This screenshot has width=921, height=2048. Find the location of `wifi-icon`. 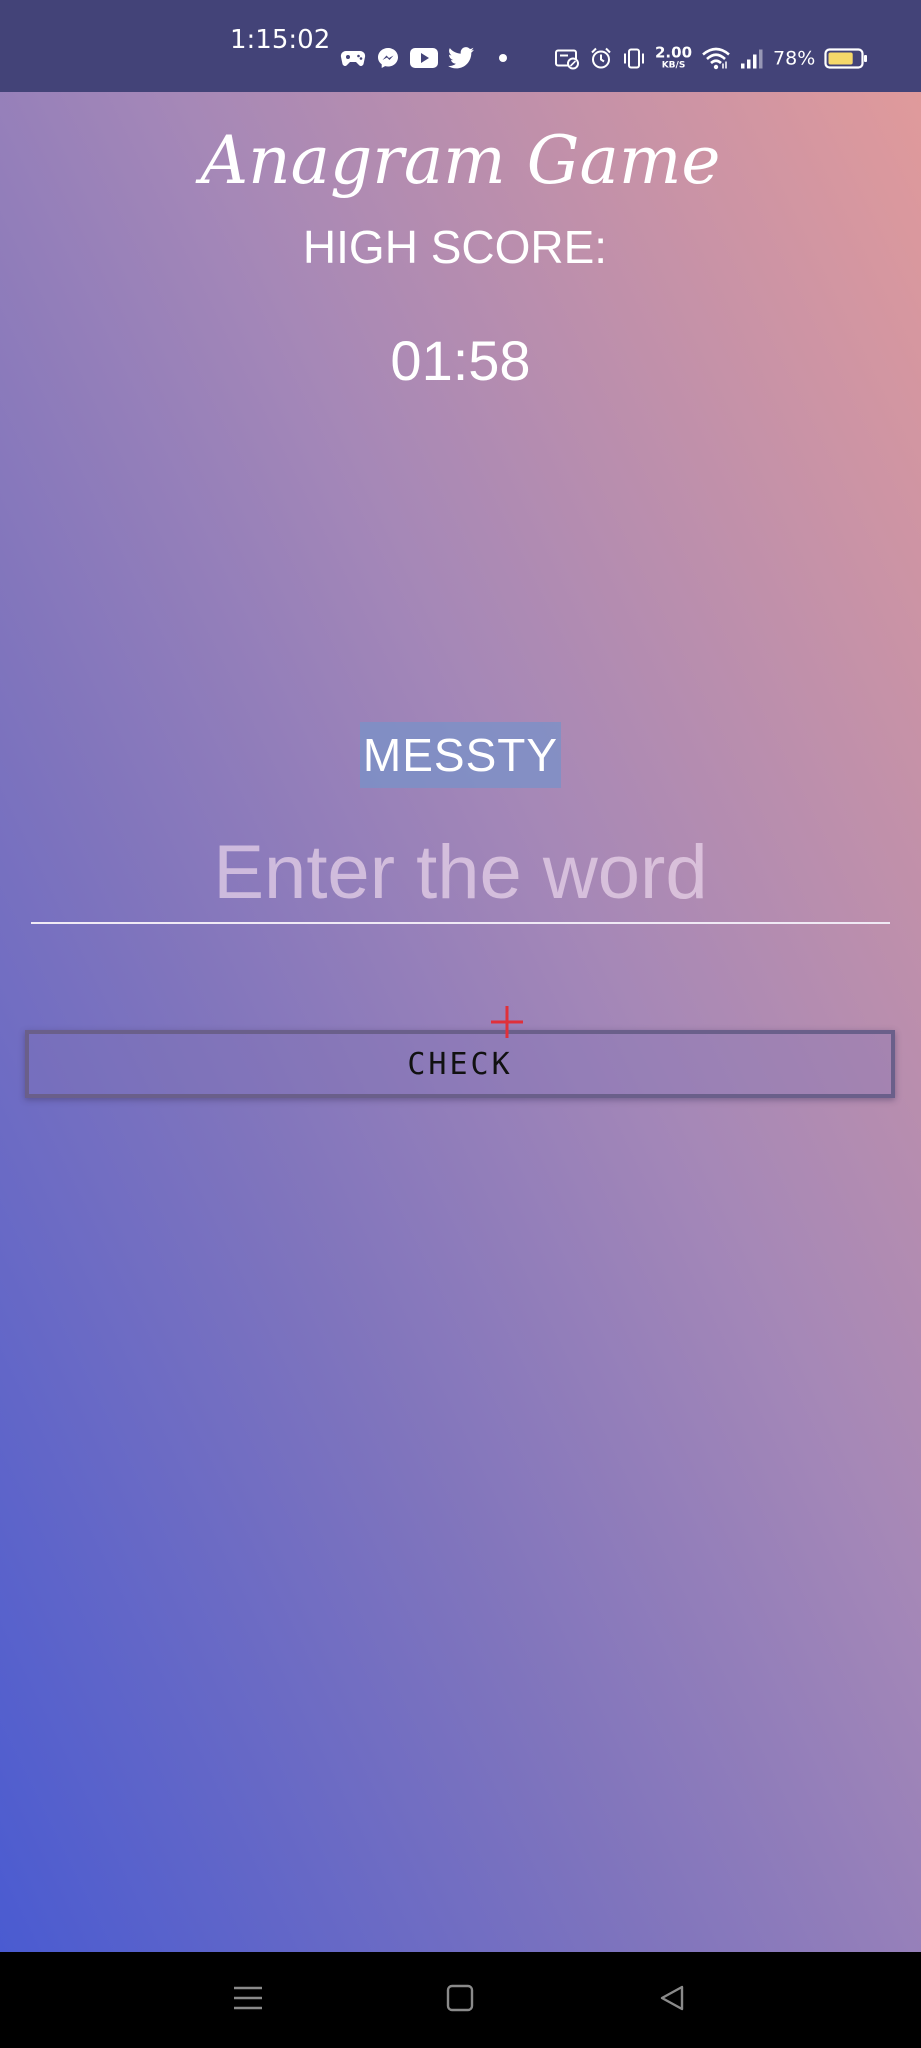

wifi-icon is located at coordinates (716, 58).